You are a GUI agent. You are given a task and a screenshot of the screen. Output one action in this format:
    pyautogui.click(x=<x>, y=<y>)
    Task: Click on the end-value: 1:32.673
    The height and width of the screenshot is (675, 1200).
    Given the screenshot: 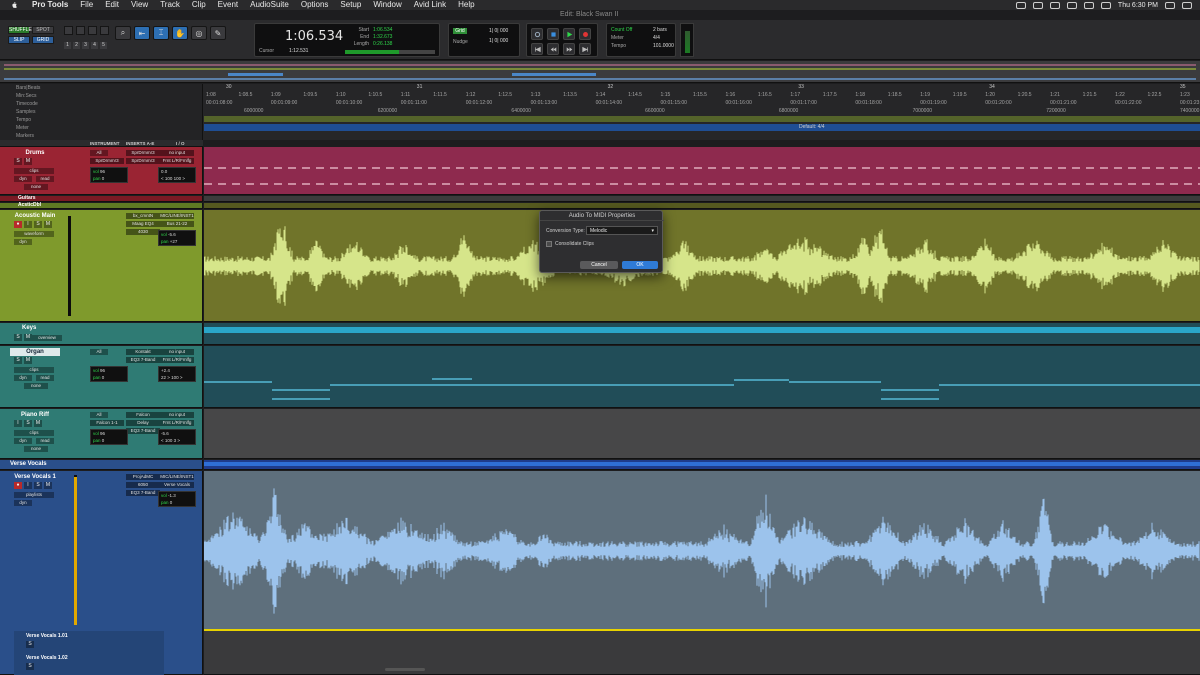 What is the action you would take?
    pyautogui.click(x=382, y=37)
    